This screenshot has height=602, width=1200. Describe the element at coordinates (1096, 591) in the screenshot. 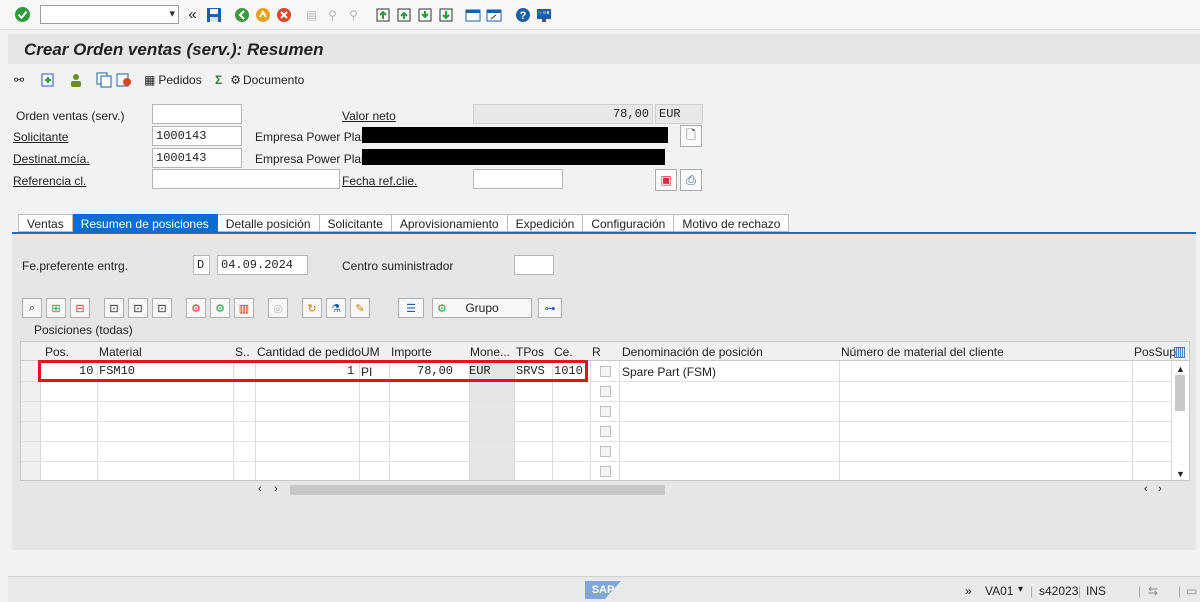

I see `input-mode: INS` at that location.